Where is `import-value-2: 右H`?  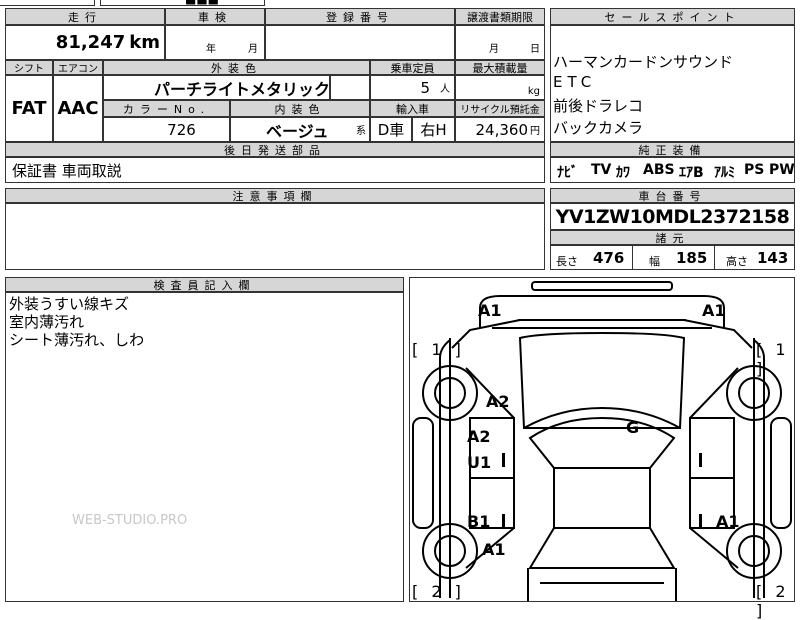 import-value-2: 右H is located at coordinates (433, 130).